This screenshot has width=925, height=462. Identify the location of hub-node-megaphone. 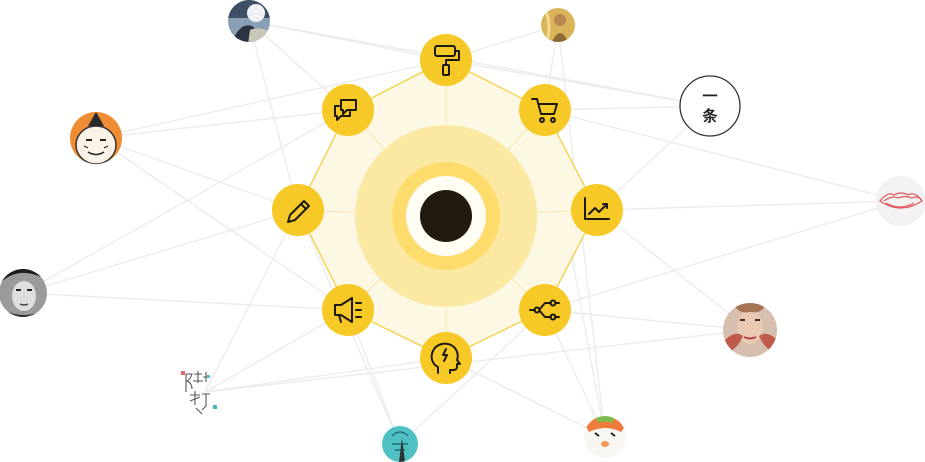
(348, 310).